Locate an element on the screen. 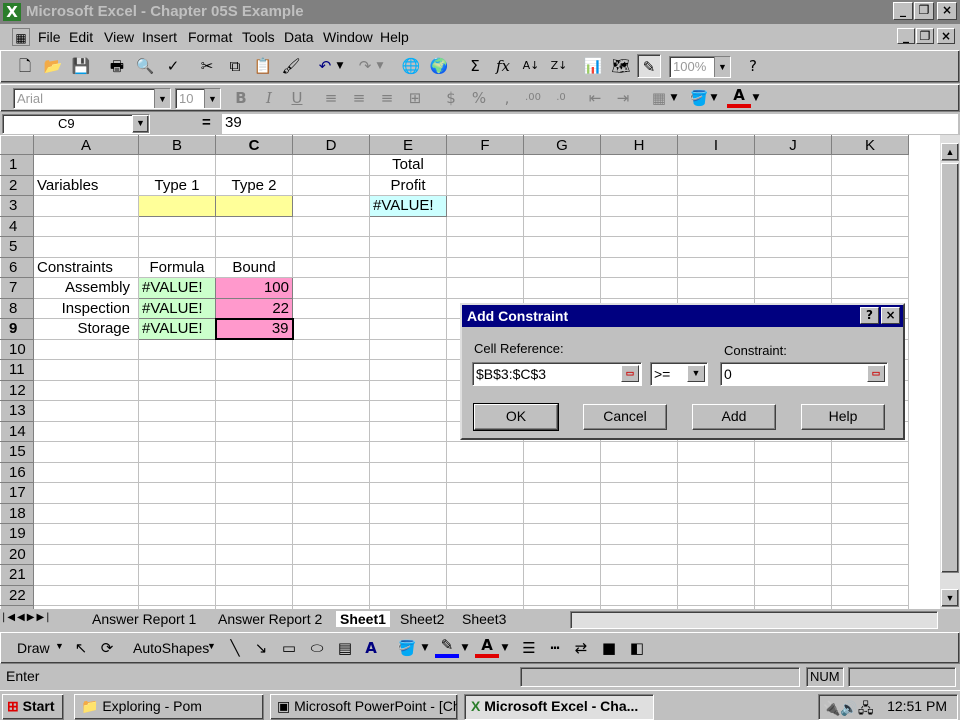 The height and width of the screenshot is (720, 960). arrow-style-icon: ⇄ is located at coordinates (581, 648).